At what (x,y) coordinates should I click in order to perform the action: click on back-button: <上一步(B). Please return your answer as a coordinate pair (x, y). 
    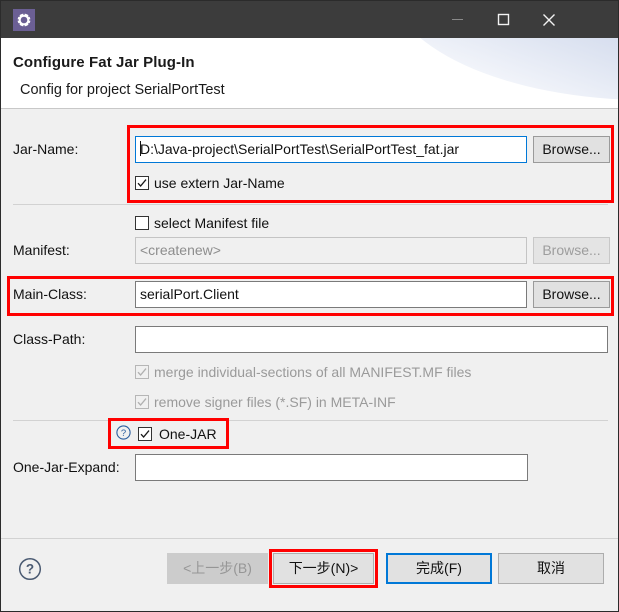
    Looking at the image, I should click on (217, 568).